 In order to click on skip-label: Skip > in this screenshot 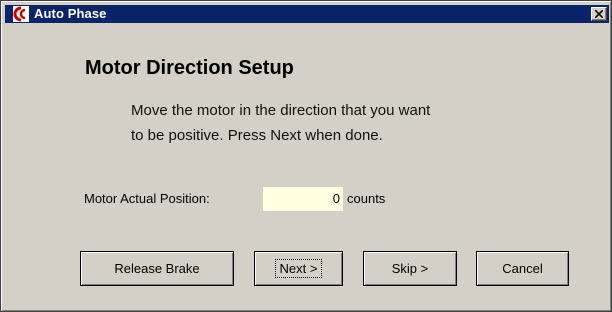, I will do `click(410, 268)`.